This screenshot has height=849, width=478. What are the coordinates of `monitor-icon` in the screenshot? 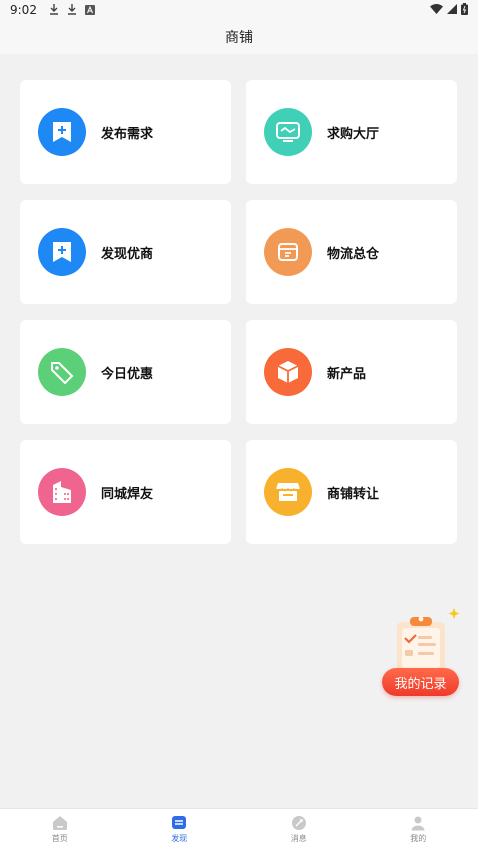 It's located at (288, 132).